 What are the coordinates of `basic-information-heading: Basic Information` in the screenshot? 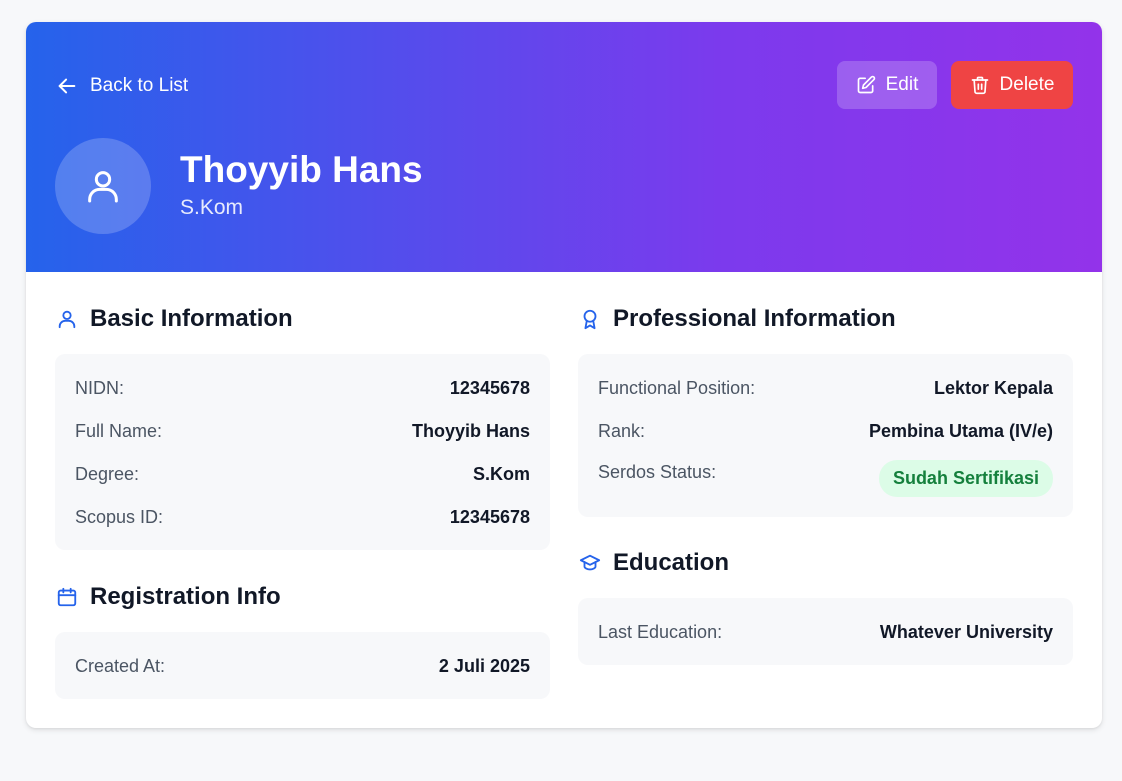 It's located at (174, 319).